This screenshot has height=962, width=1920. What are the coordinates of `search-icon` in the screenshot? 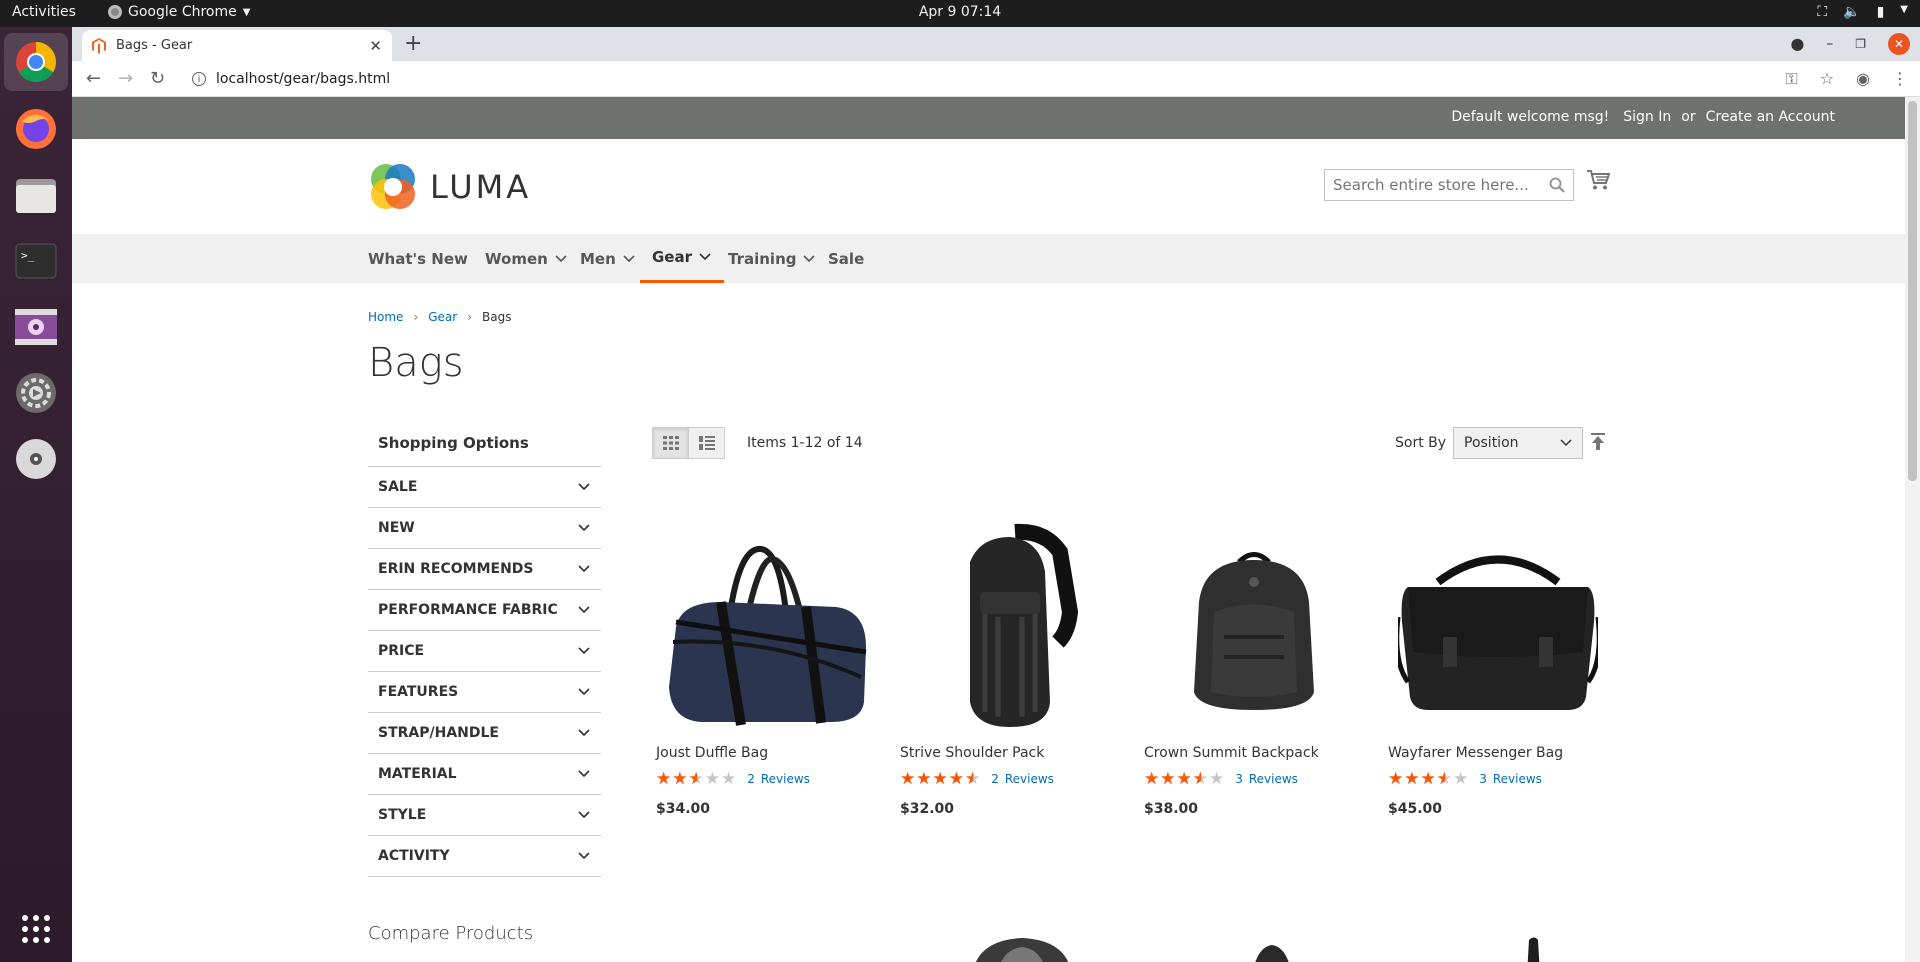 It's located at (1557, 185).